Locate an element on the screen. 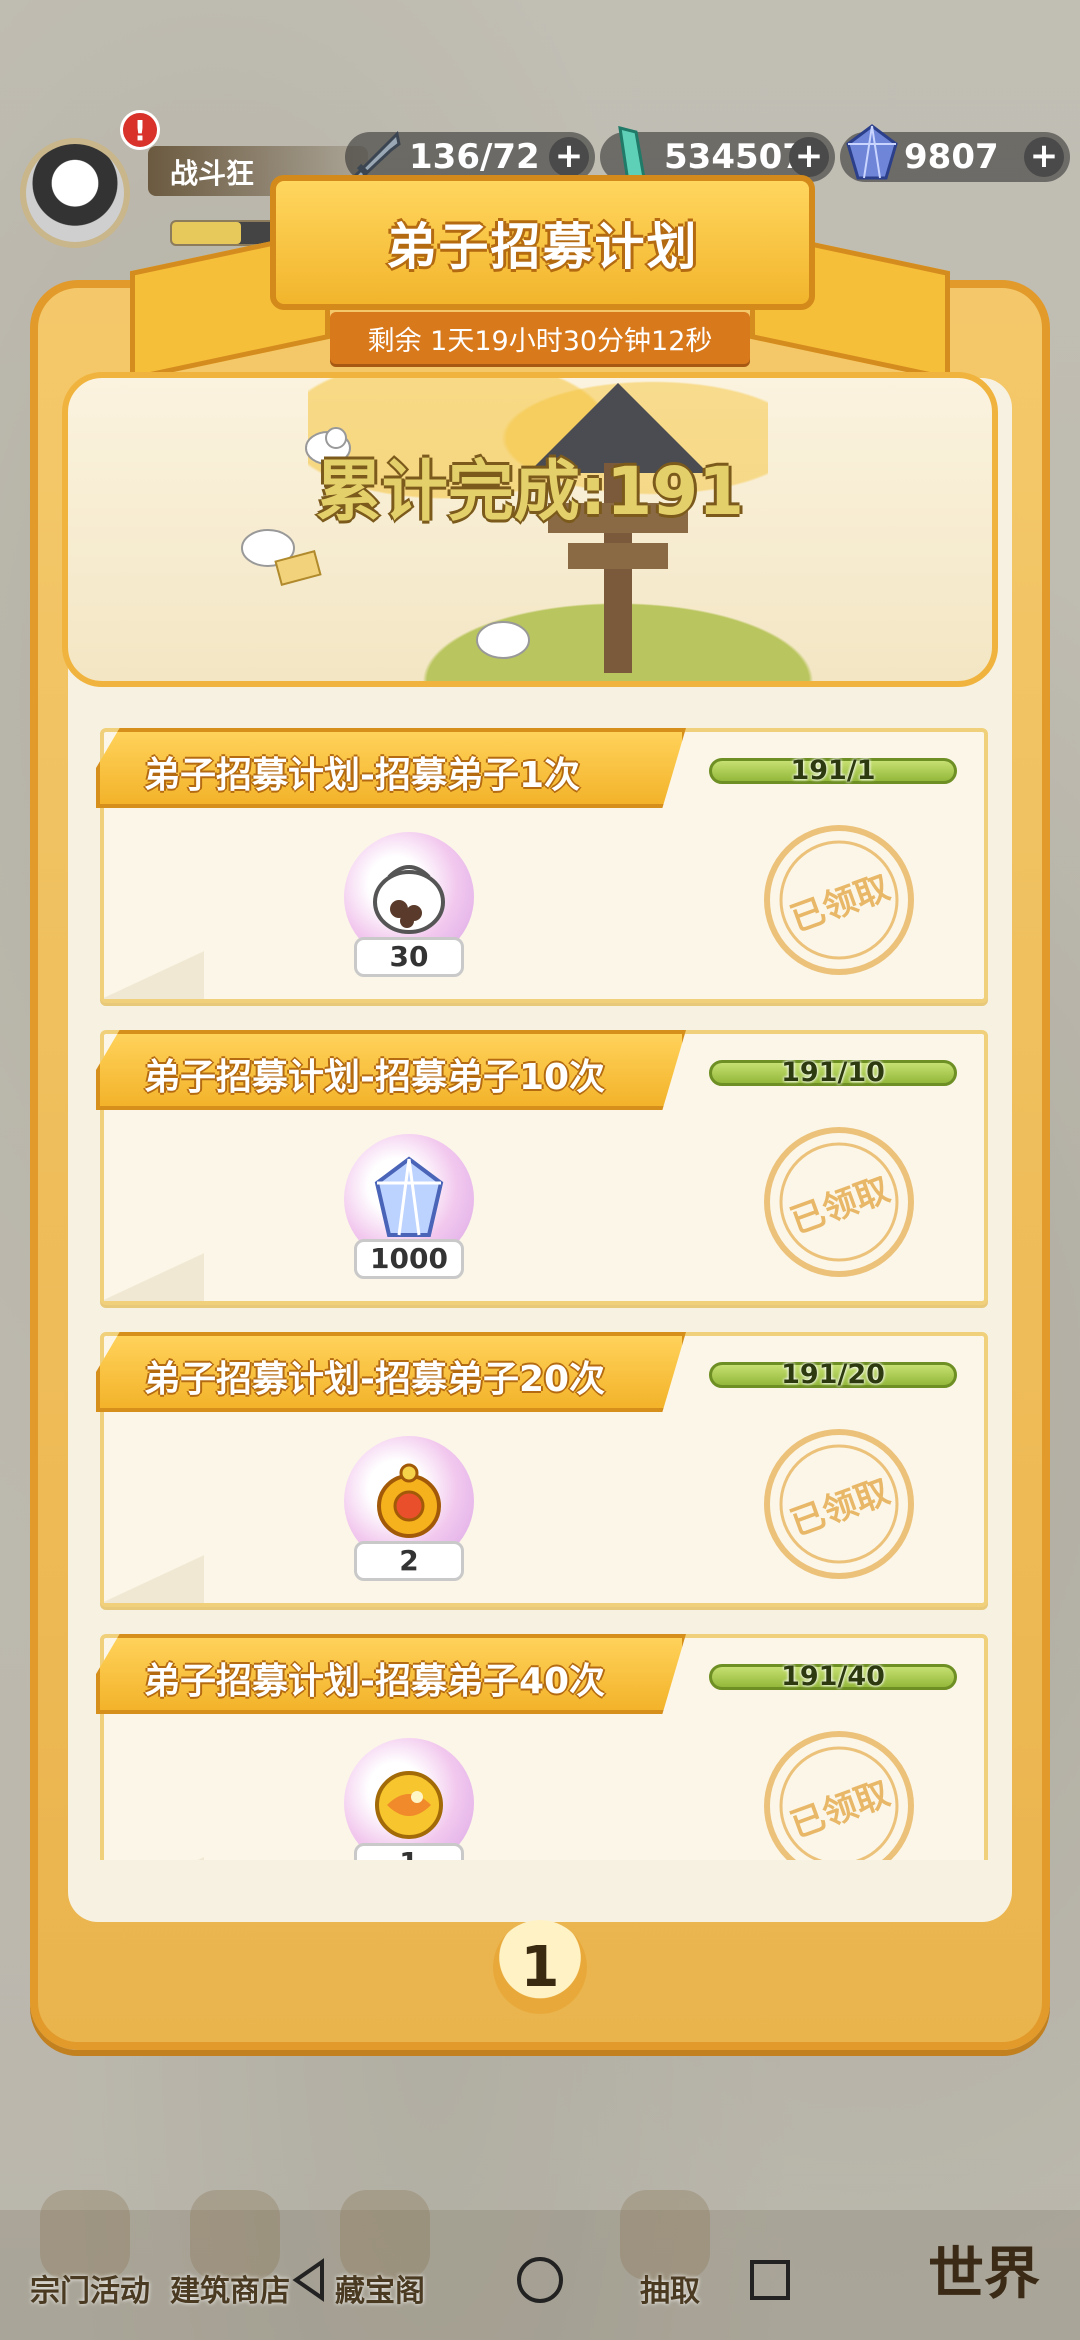  bottom-nav: 宗门活动 建筑商店 藏宝阁 抽取 世界 is located at coordinates (540, 2265).